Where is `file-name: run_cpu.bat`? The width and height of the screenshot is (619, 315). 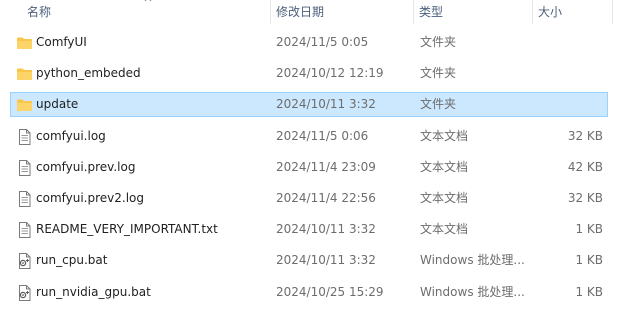 file-name: run_cpu.bat is located at coordinates (72, 260).